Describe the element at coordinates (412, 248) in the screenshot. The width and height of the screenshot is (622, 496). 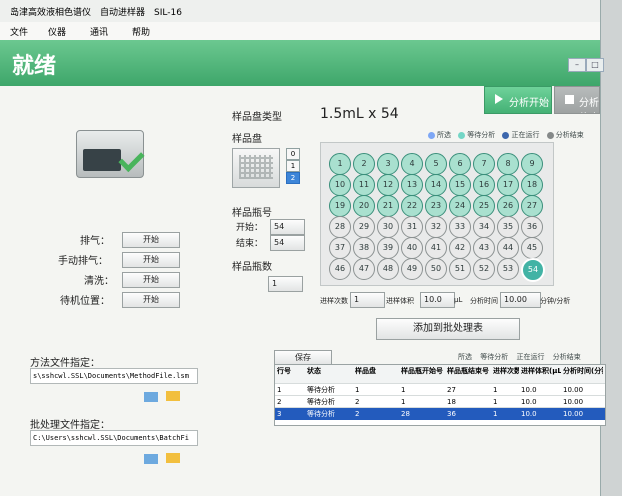
I see `vial-40: 40` at that location.